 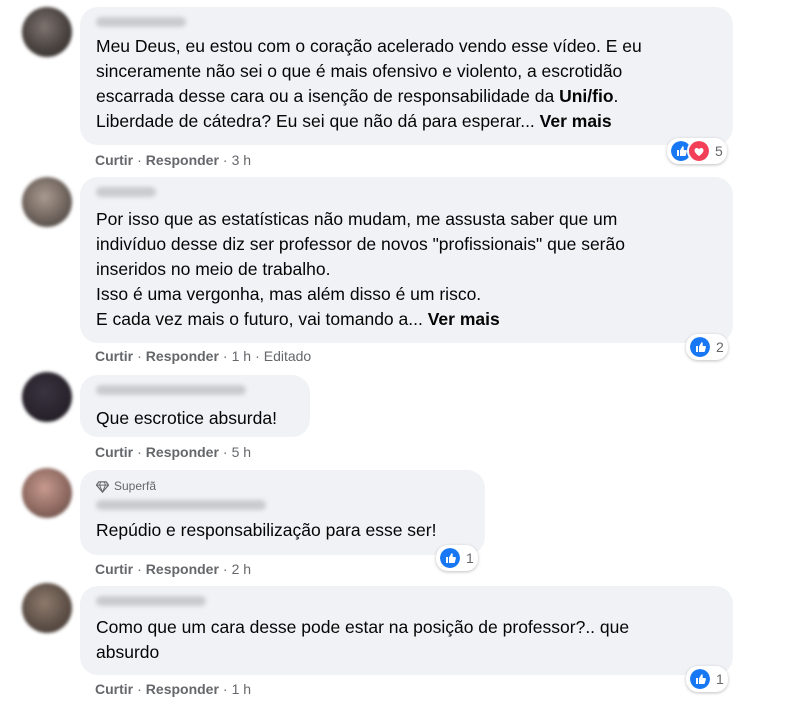 What do you see at coordinates (241, 569) in the screenshot?
I see `timestamp: 2 h` at bounding box center [241, 569].